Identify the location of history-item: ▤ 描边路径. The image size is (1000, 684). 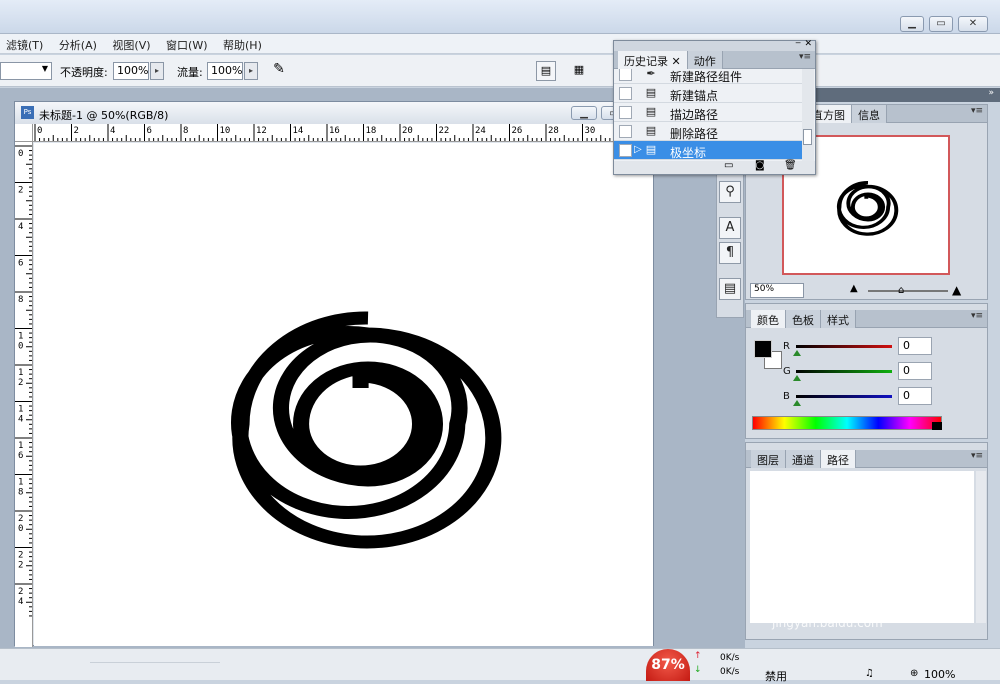
(708, 112).